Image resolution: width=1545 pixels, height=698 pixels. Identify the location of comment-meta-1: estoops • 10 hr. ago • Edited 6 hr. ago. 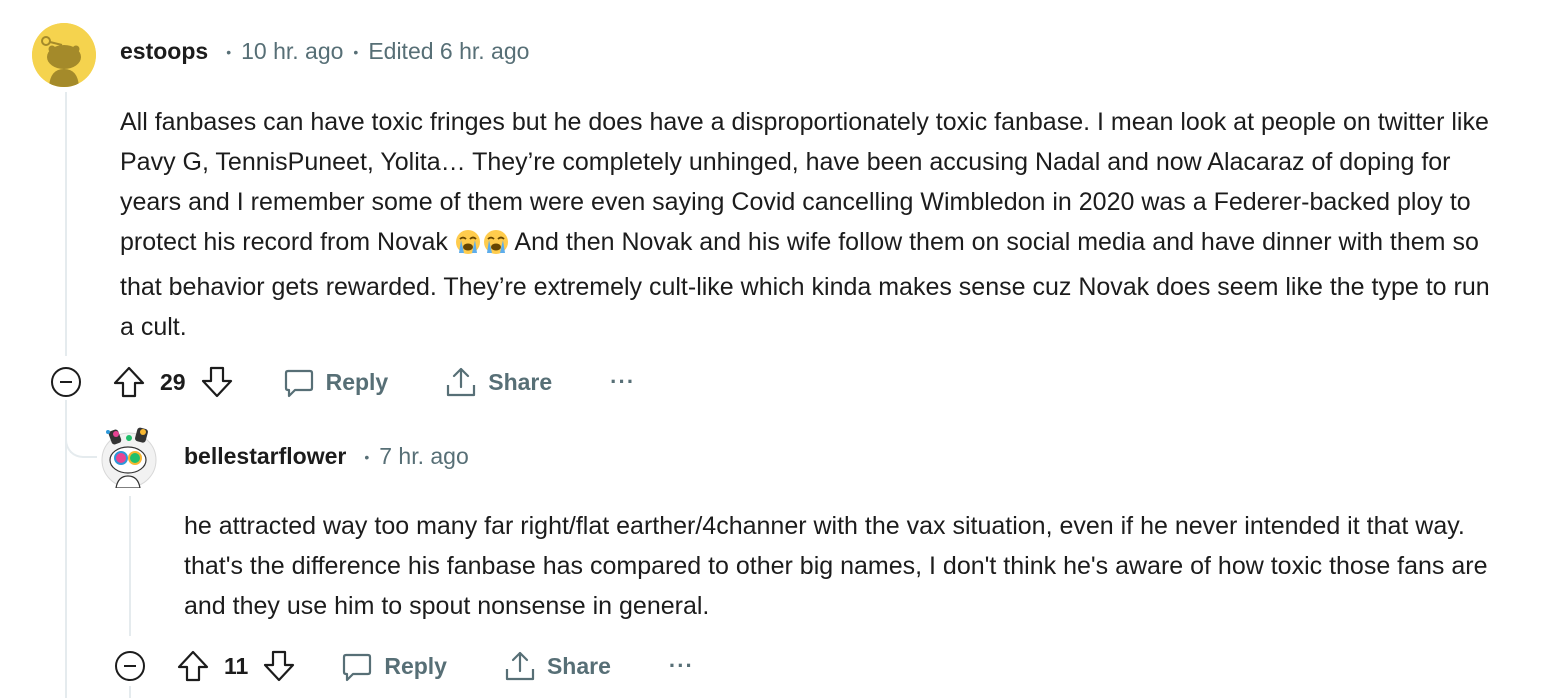
(324, 51).